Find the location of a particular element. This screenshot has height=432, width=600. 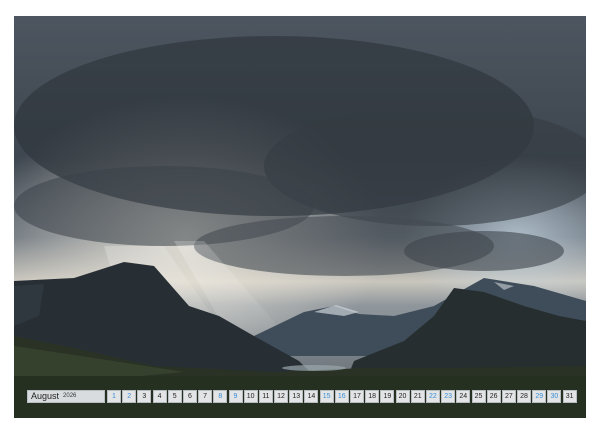

day-cell: 13 is located at coordinates (296, 396).